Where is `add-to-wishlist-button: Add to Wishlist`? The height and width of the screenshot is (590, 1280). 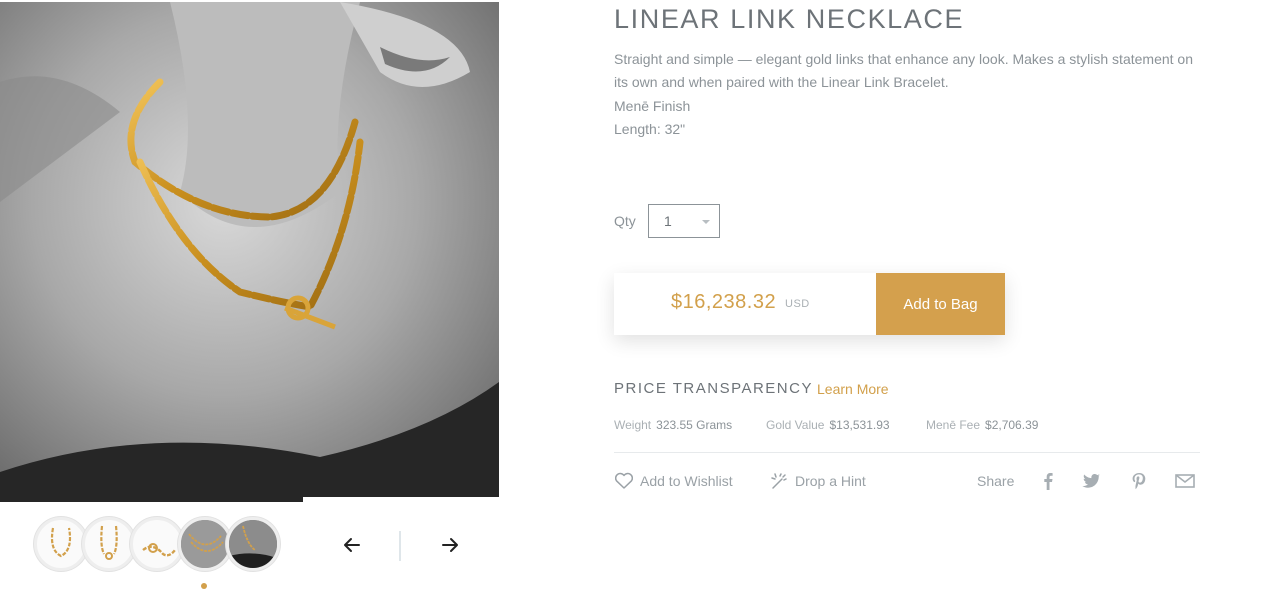
add-to-wishlist-button: Add to Wishlist is located at coordinates (673, 481).